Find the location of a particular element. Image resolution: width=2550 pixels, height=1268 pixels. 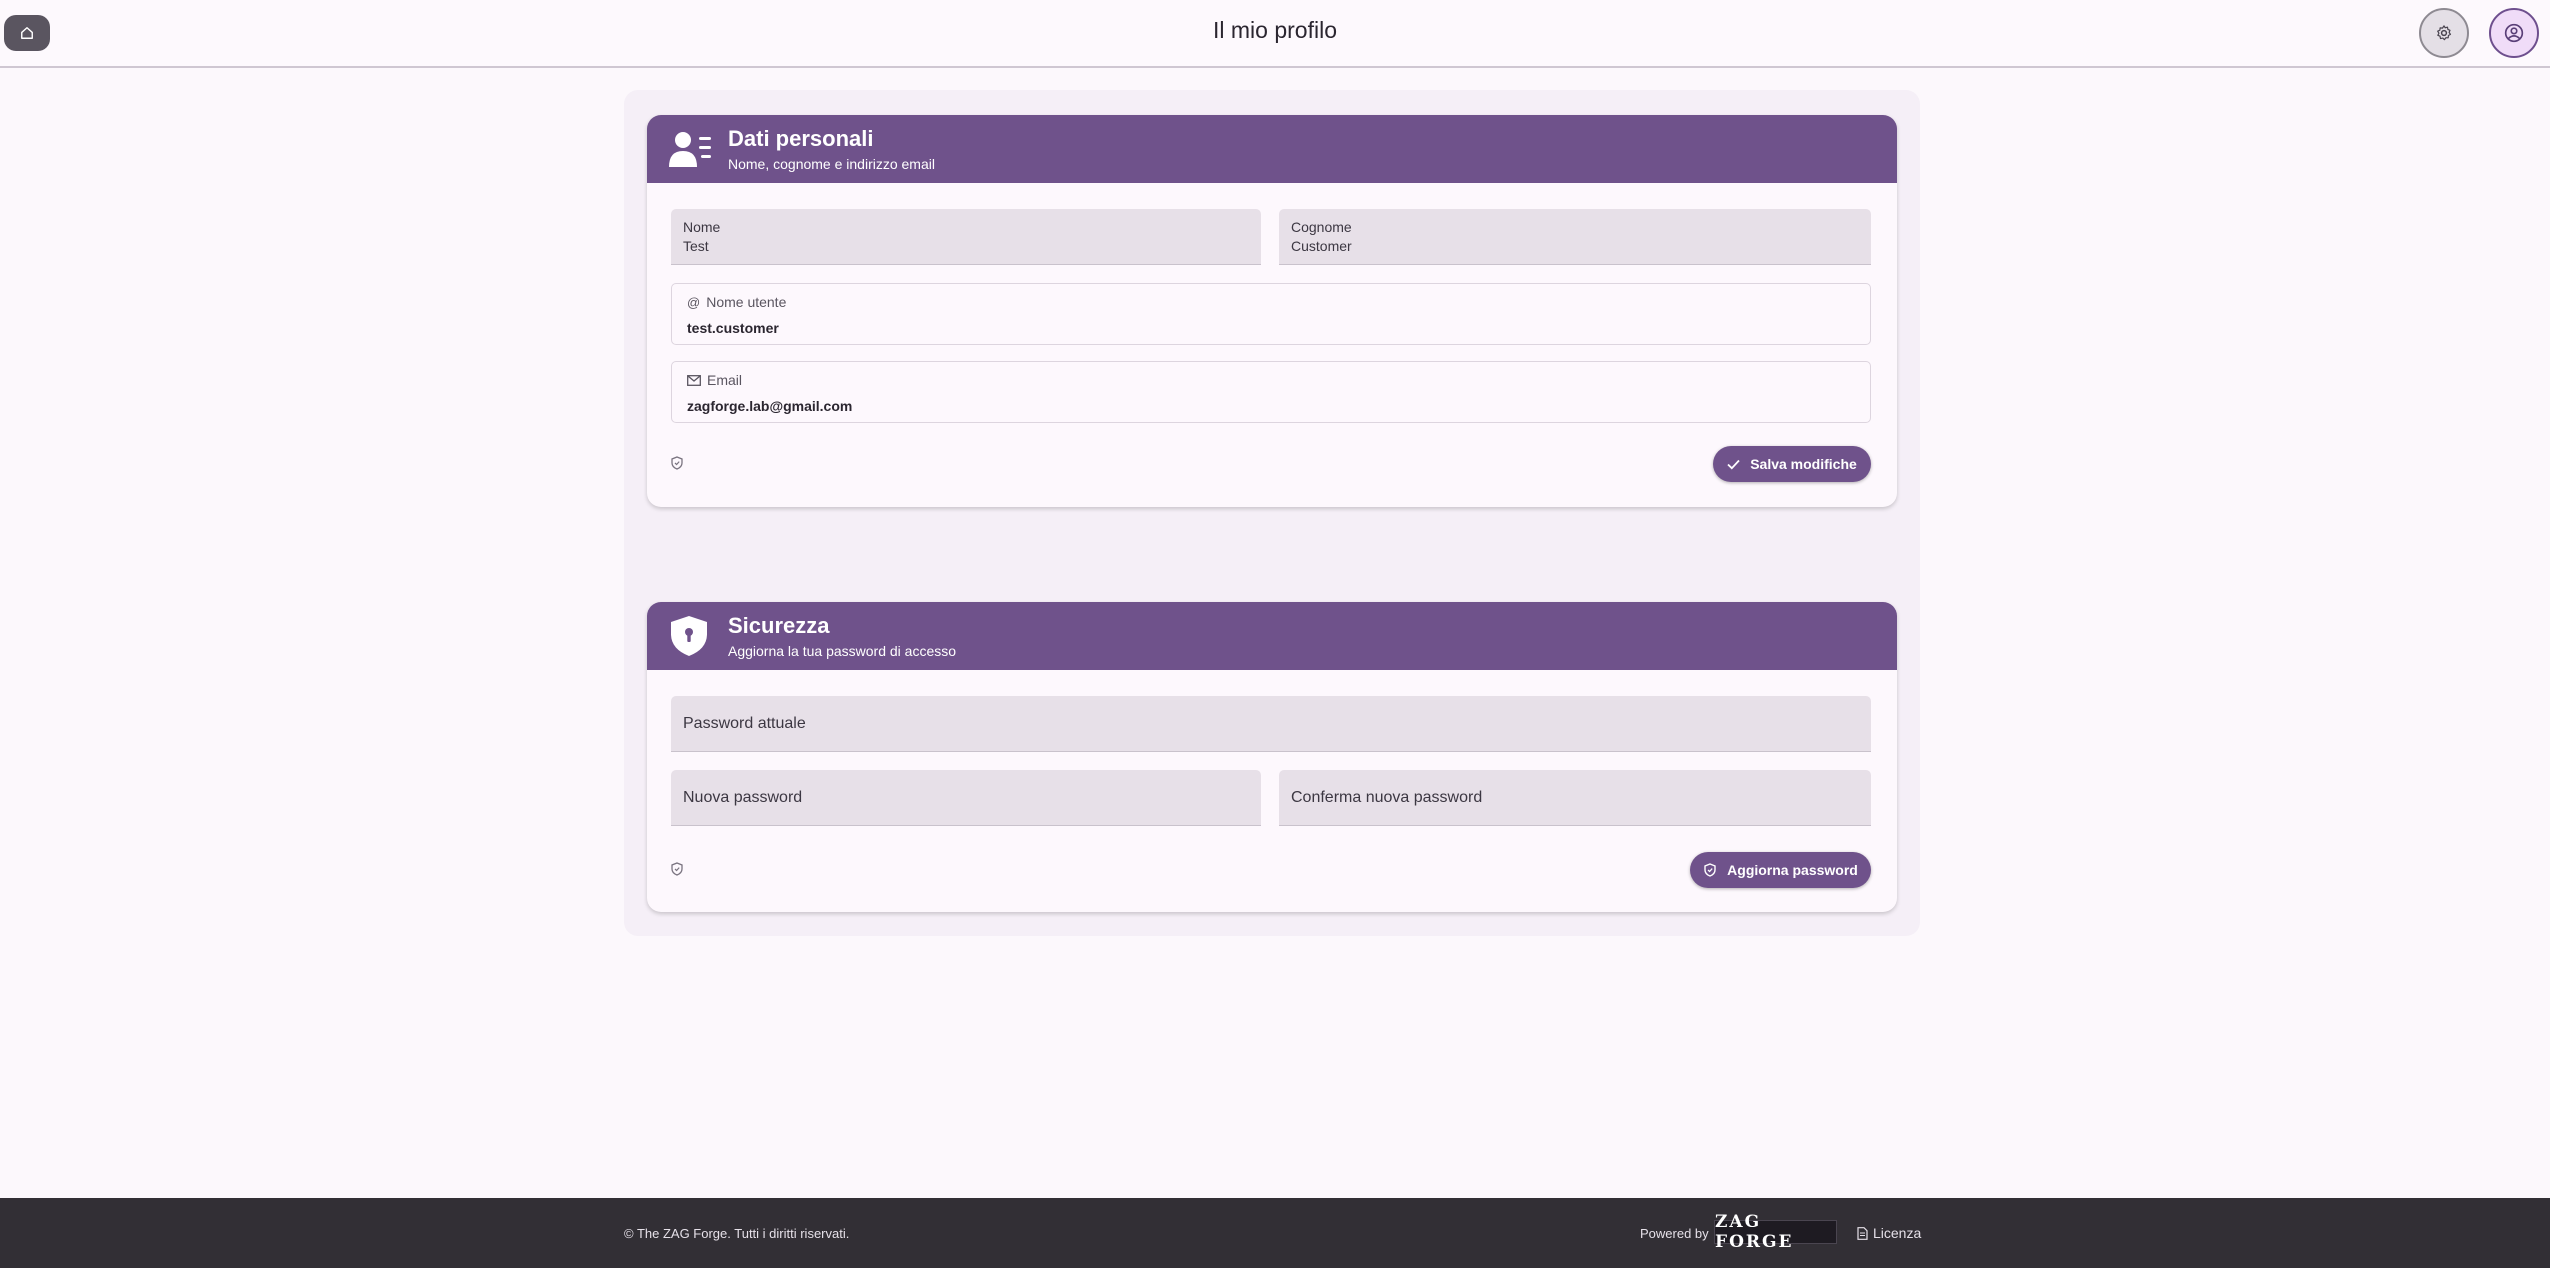

settings-button is located at coordinates (2444, 33).